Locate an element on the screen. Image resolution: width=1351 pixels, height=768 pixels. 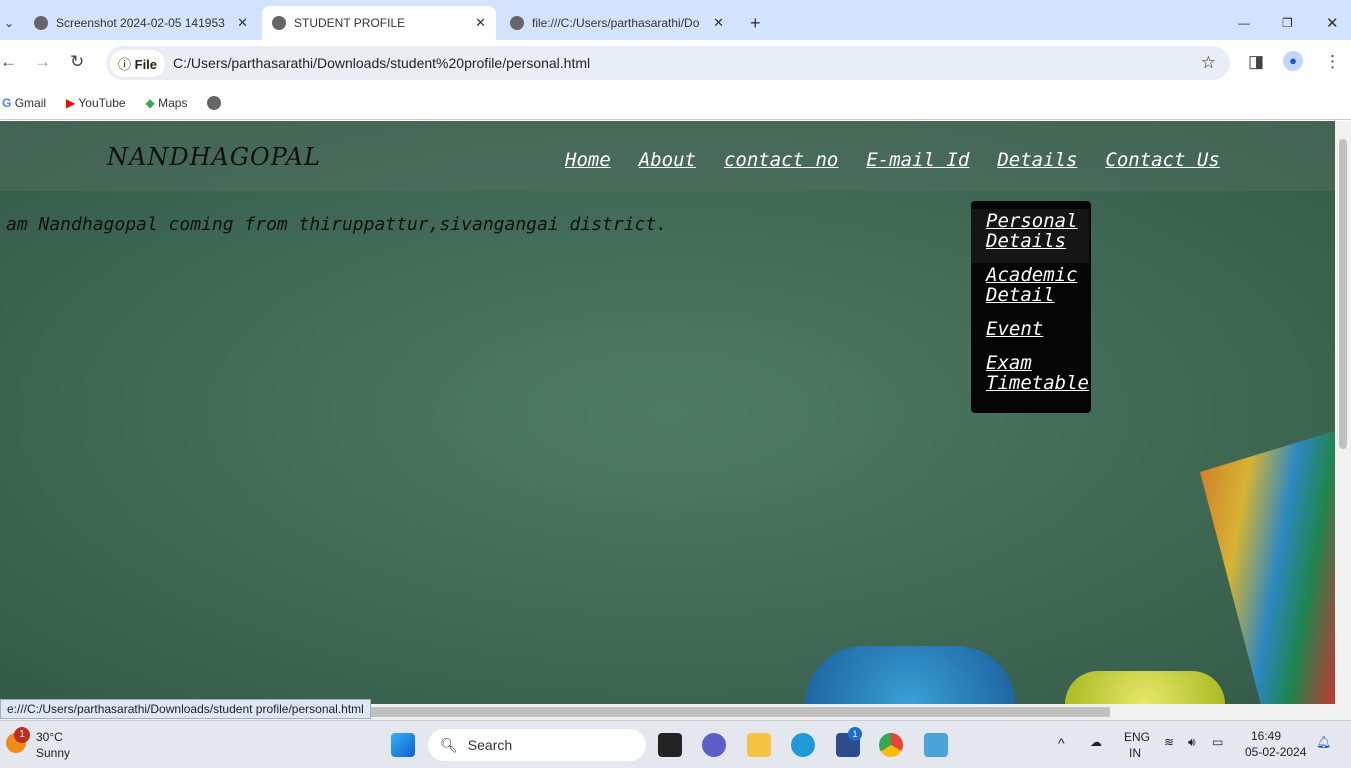
clock-date: 05-02-2024 is located at coordinates (1275, 752).